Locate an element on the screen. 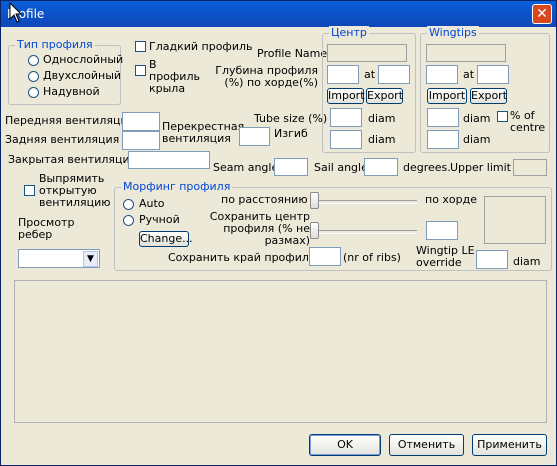 This screenshot has width=557, height=466. keep-center-field is located at coordinates (442, 230).